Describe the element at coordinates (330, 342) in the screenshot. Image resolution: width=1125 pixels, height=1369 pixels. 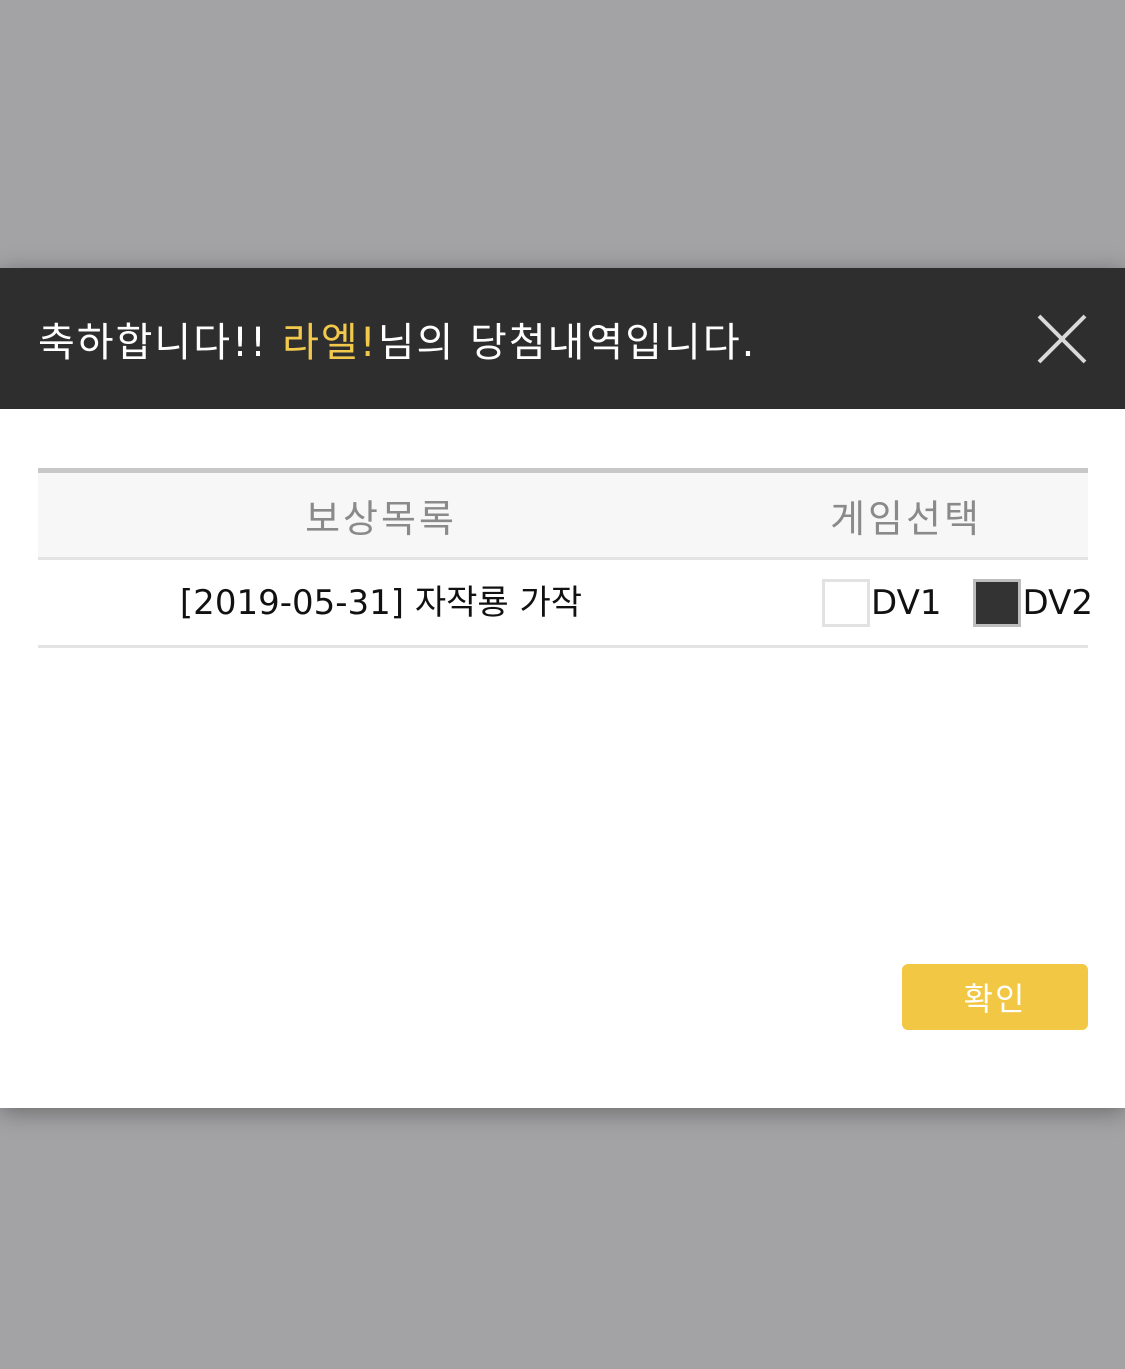
I see `user-name: 라엘!` at that location.